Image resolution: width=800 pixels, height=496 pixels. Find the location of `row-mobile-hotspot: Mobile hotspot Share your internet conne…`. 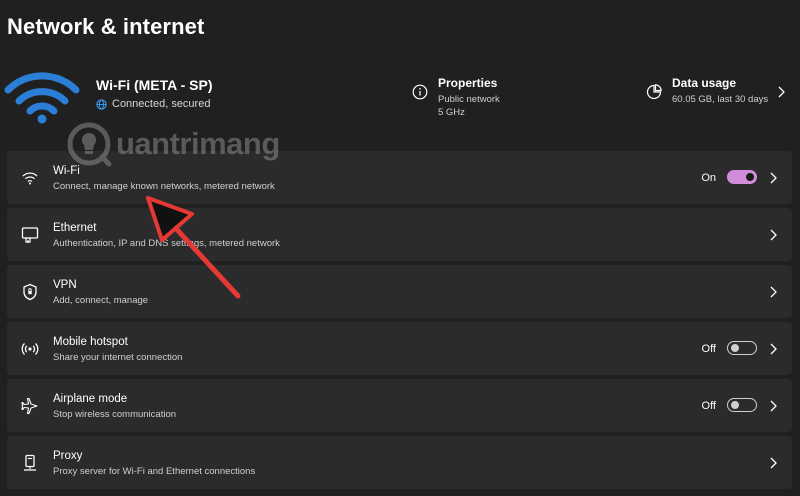

row-mobile-hotspot: Mobile hotspot Share your internet conne… is located at coordinates (399, 348).